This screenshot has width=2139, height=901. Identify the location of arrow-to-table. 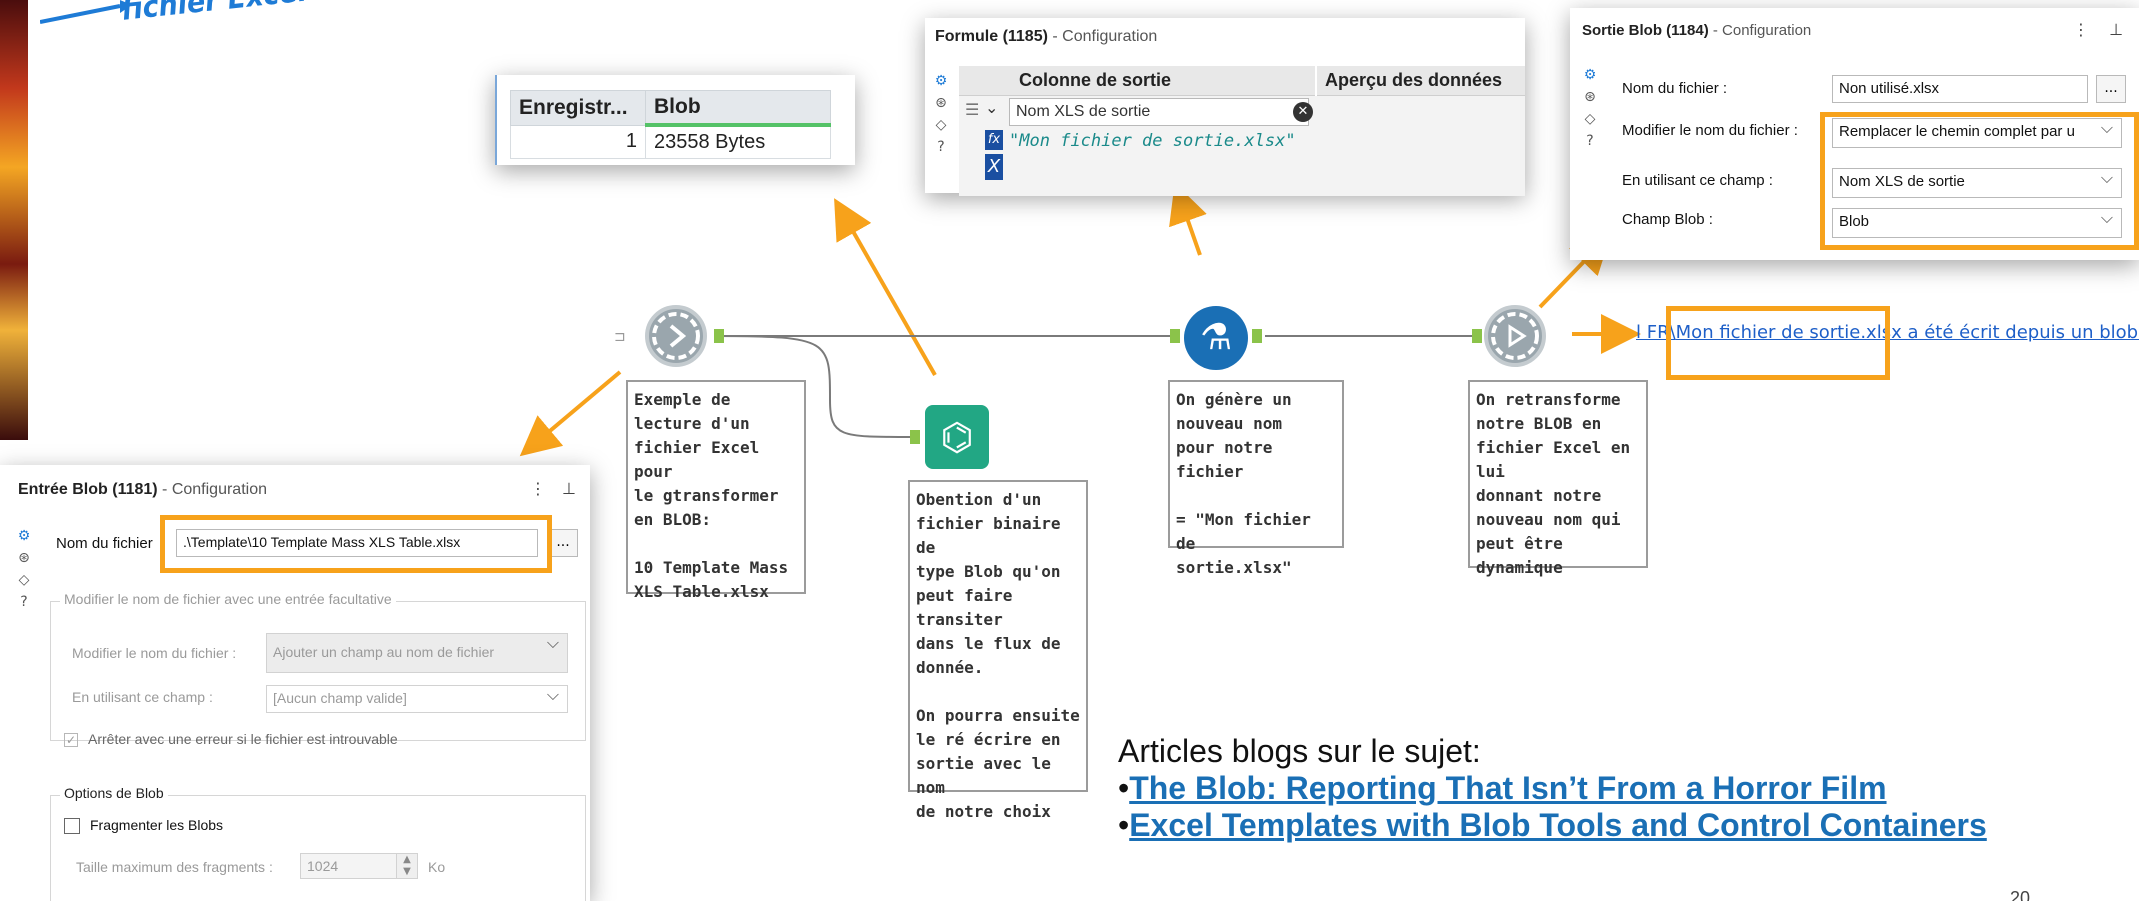
(885, 287).